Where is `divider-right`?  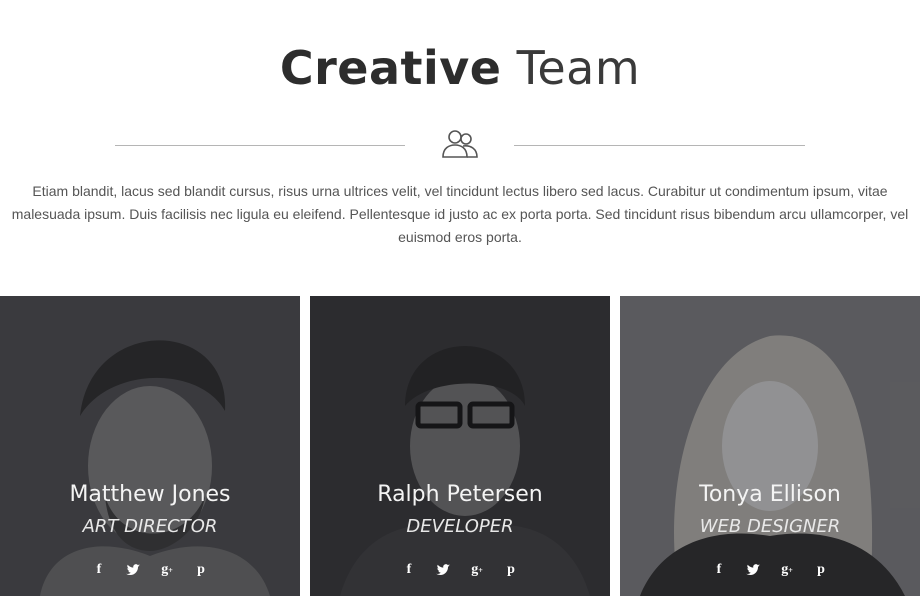
divider-right is located at coordinates (659, 145).